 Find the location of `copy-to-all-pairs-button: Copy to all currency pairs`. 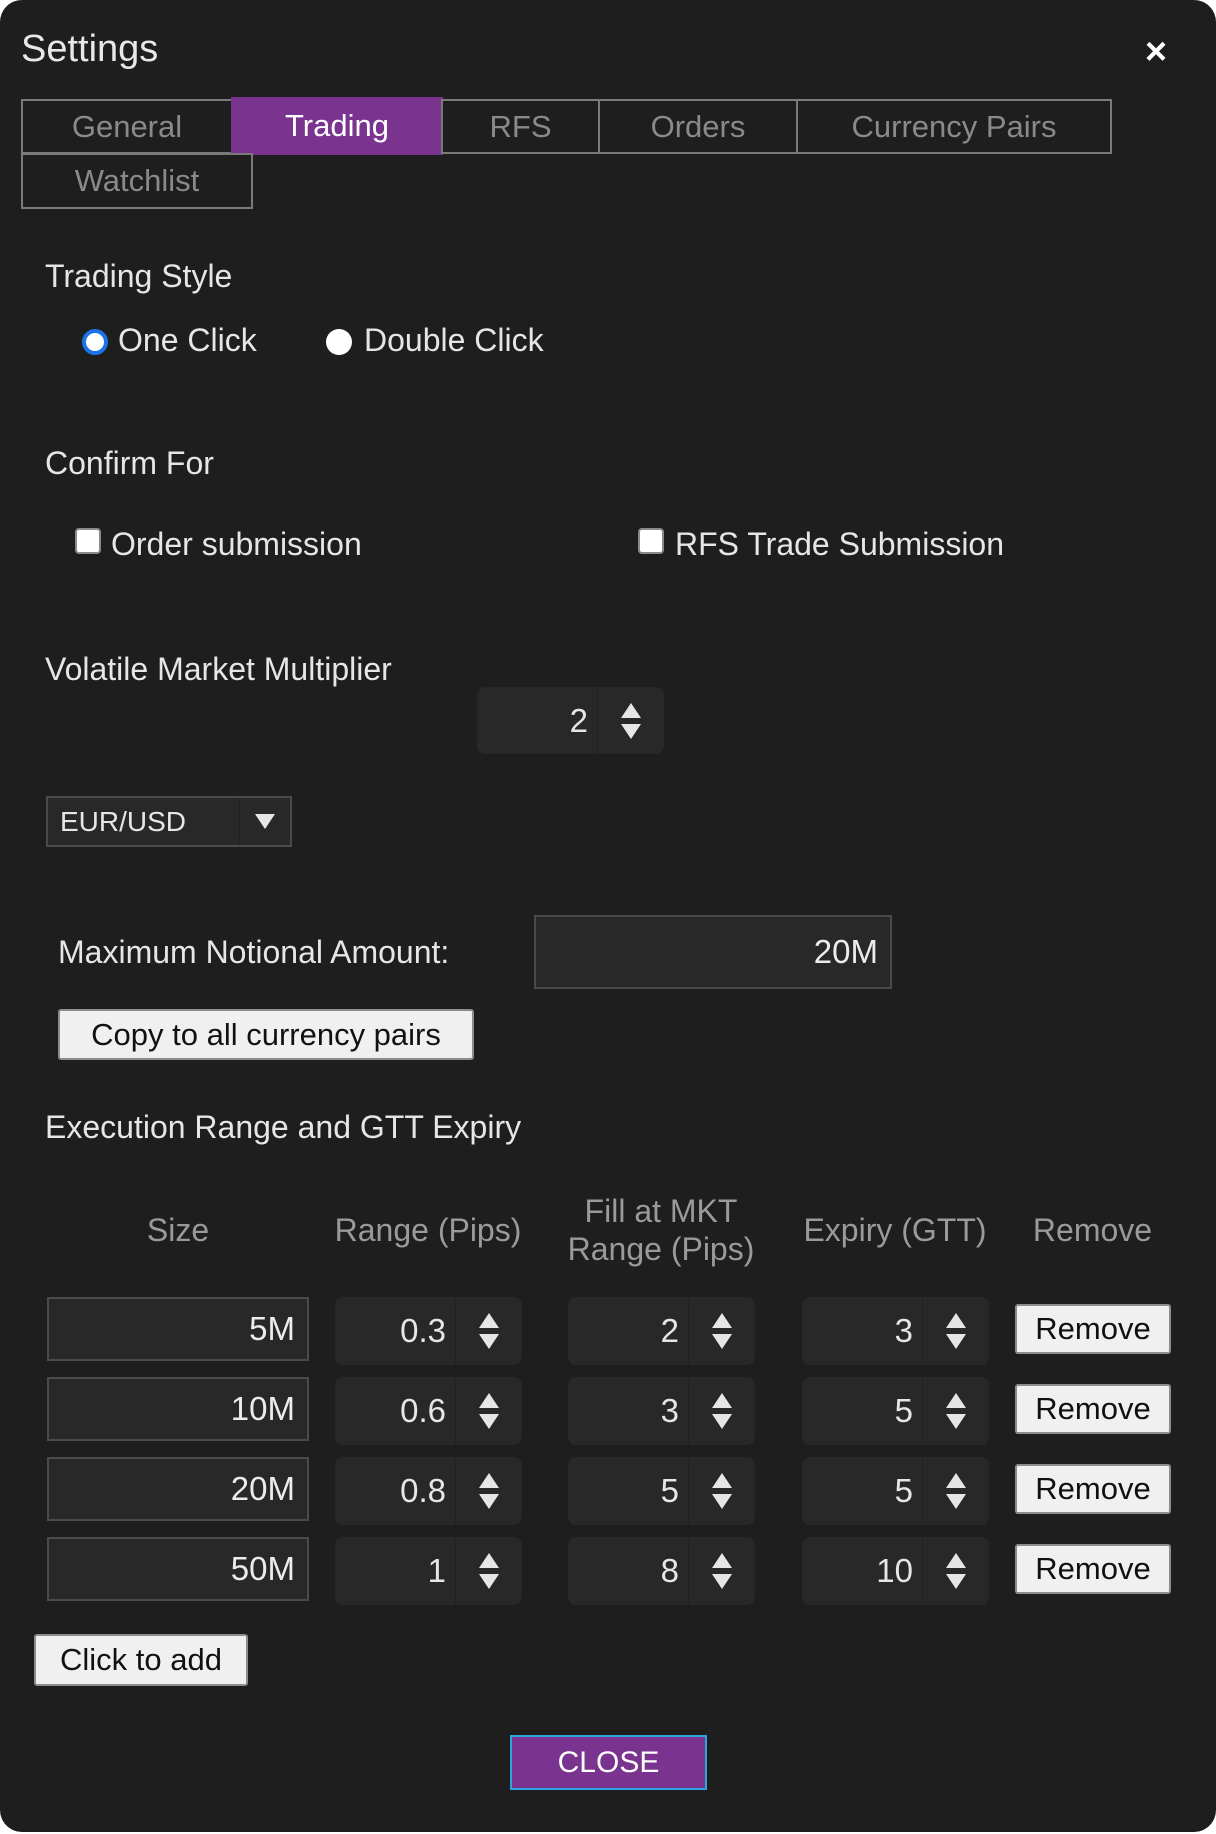

copy-to-all-pairs-button: Copy to all currency pairs is located at coordinates (266, 1034).